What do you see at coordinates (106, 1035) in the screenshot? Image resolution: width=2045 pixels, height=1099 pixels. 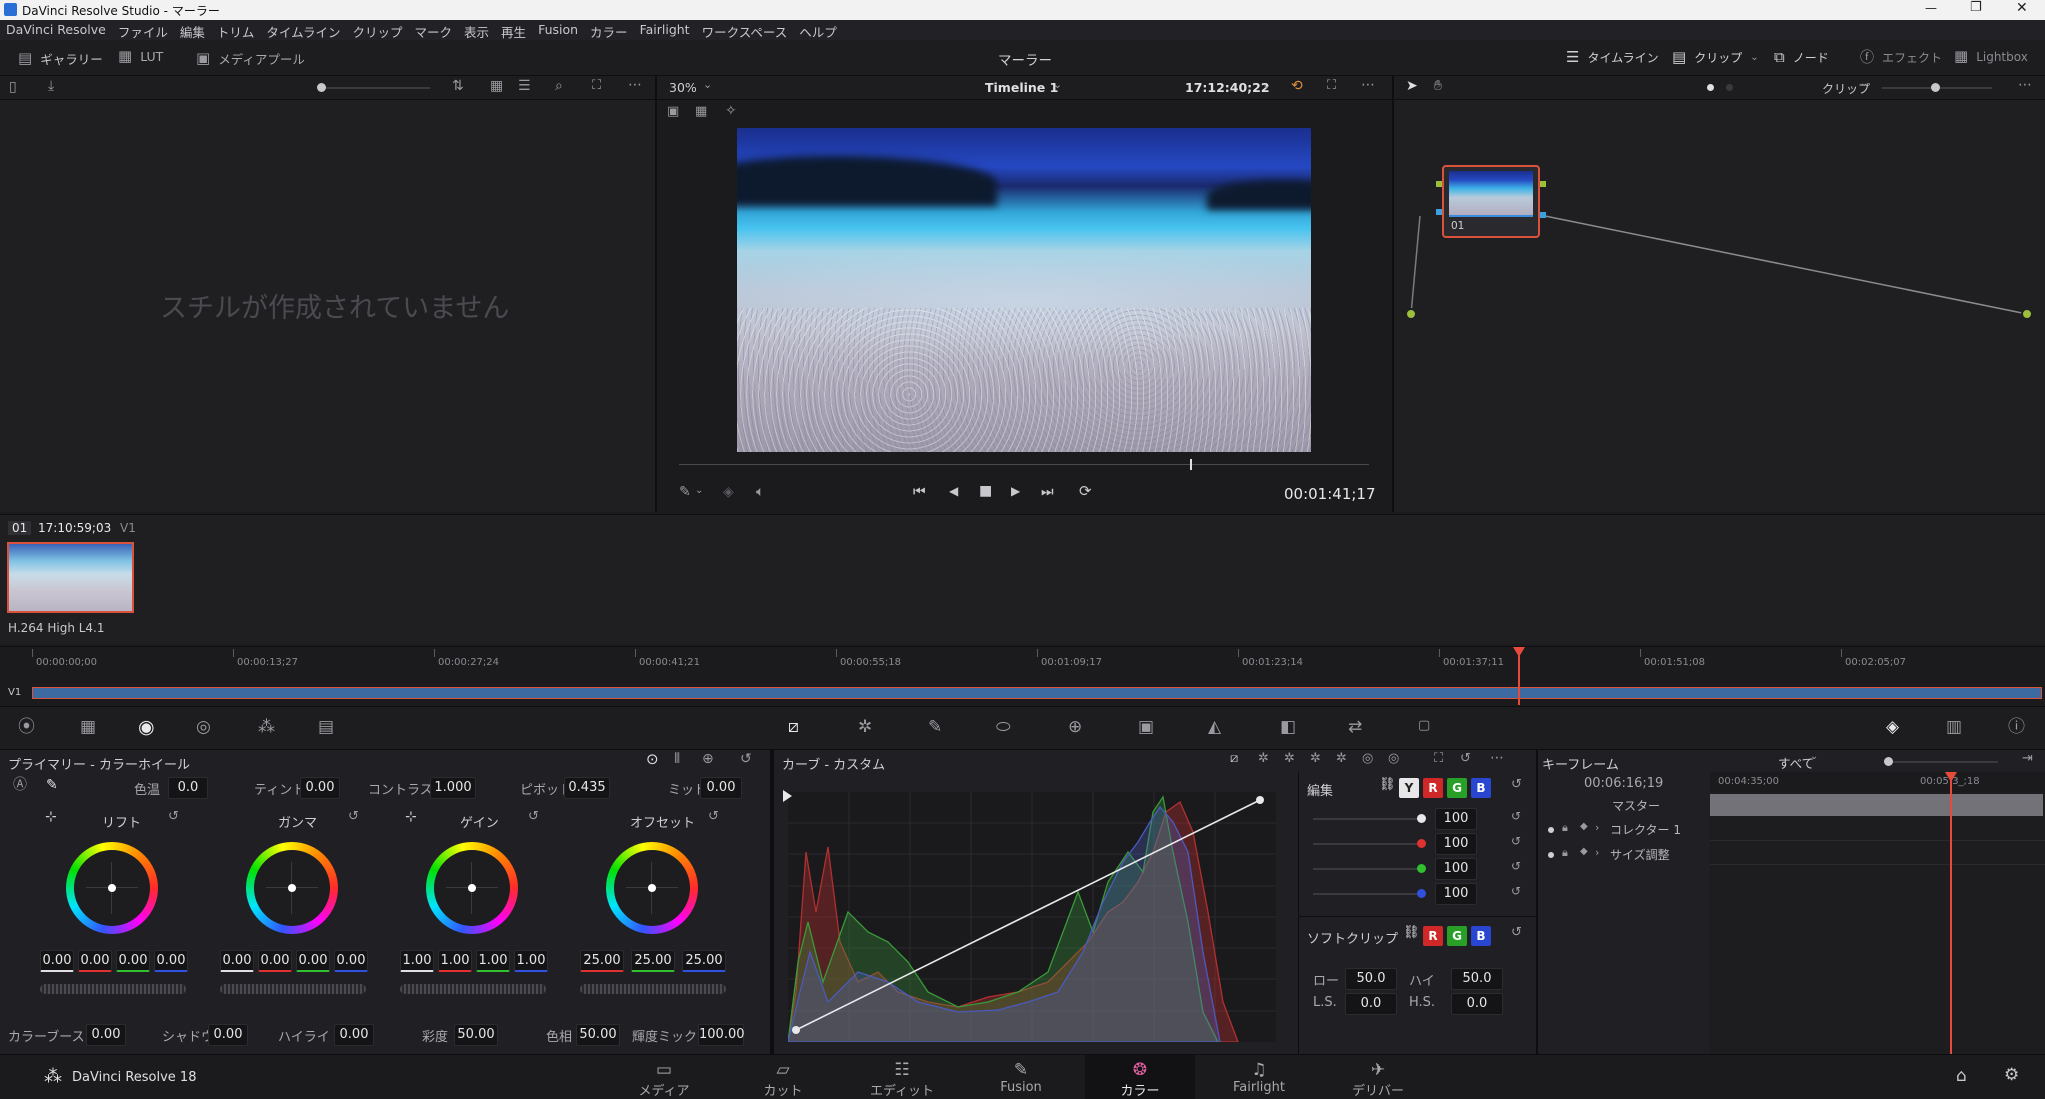 I see `colorboost-field: 0.00` at bounding box center [106, 1035].